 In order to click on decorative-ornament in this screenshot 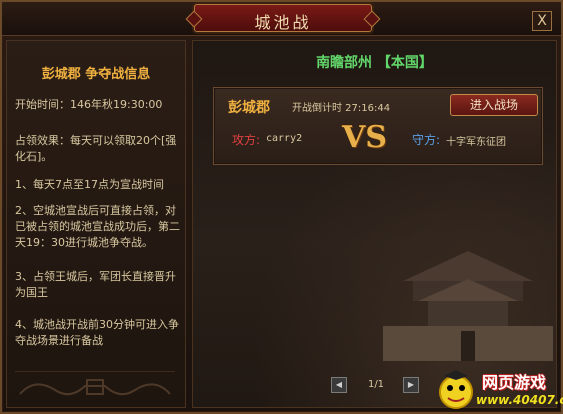, I will do `click(95, 386)`.